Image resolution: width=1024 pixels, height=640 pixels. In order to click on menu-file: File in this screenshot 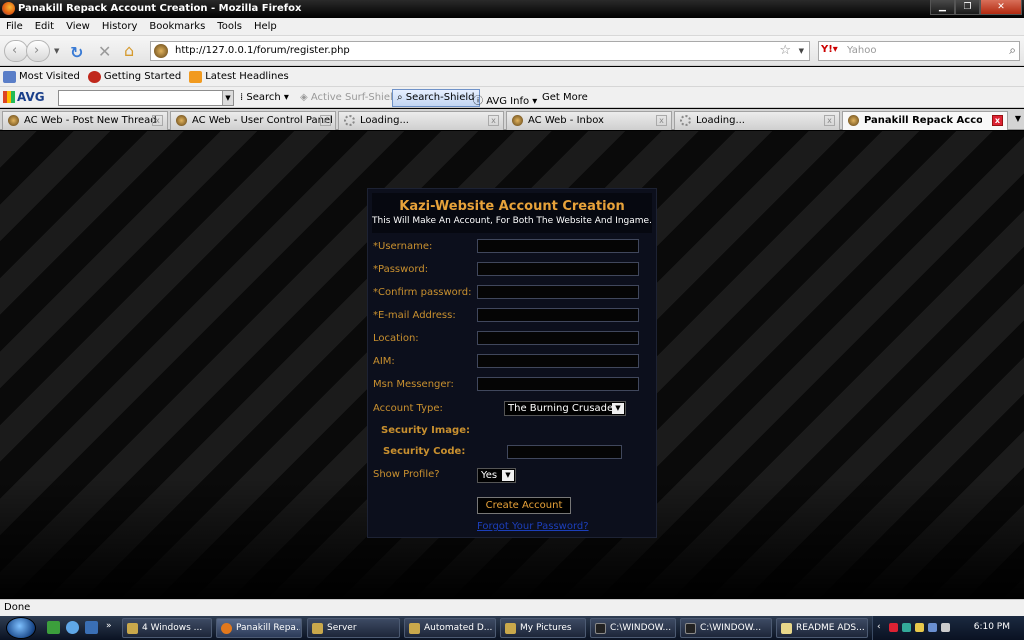, I will do `click(14, 26)`.